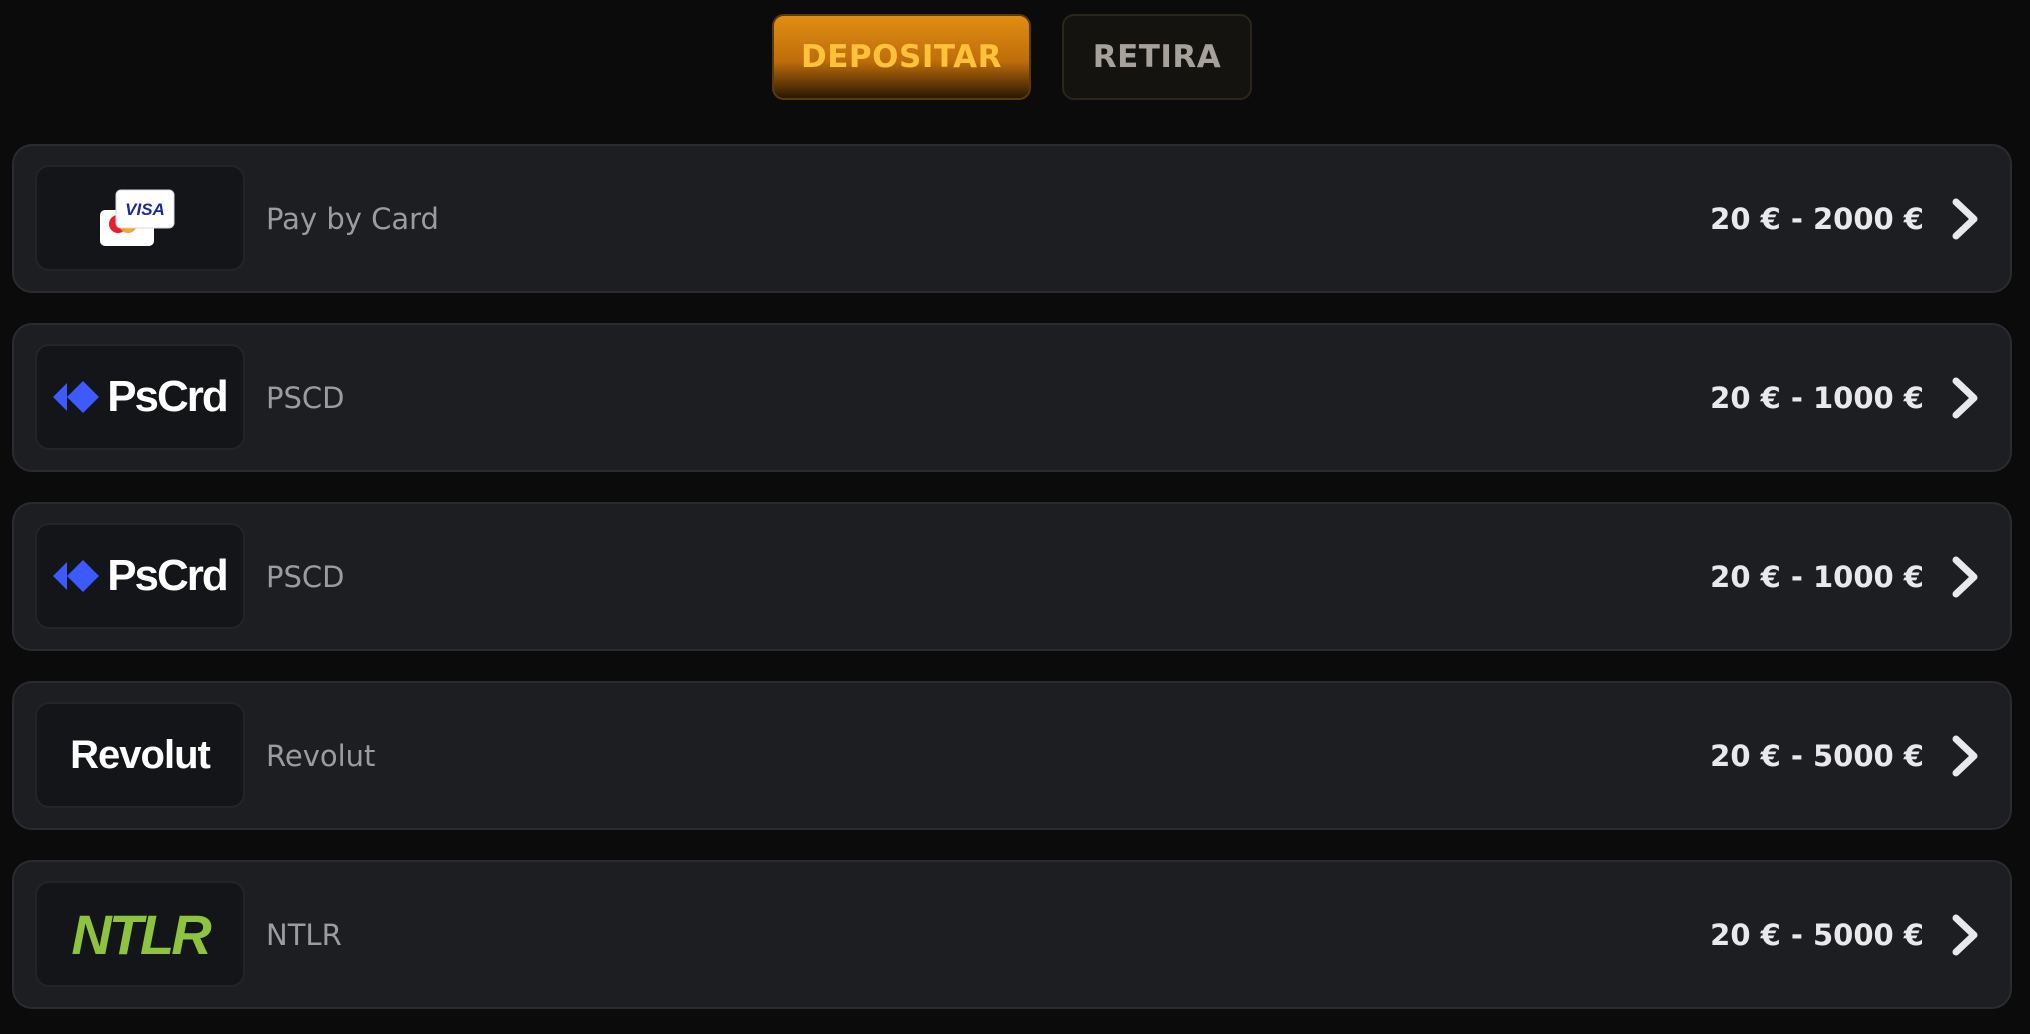  What do you see at coordinates (304, 934) in the screenshot?
I see `method-name: NTLR` at bounding box center [304, 934].